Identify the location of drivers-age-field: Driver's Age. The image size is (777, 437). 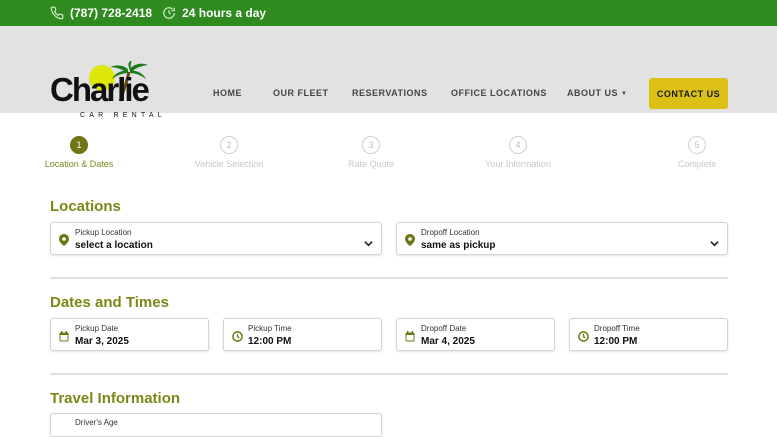
(216, 425).